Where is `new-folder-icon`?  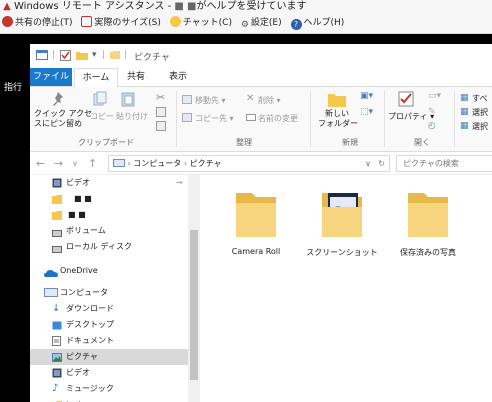
new-folder-icon is located at coordinates (337, 100).